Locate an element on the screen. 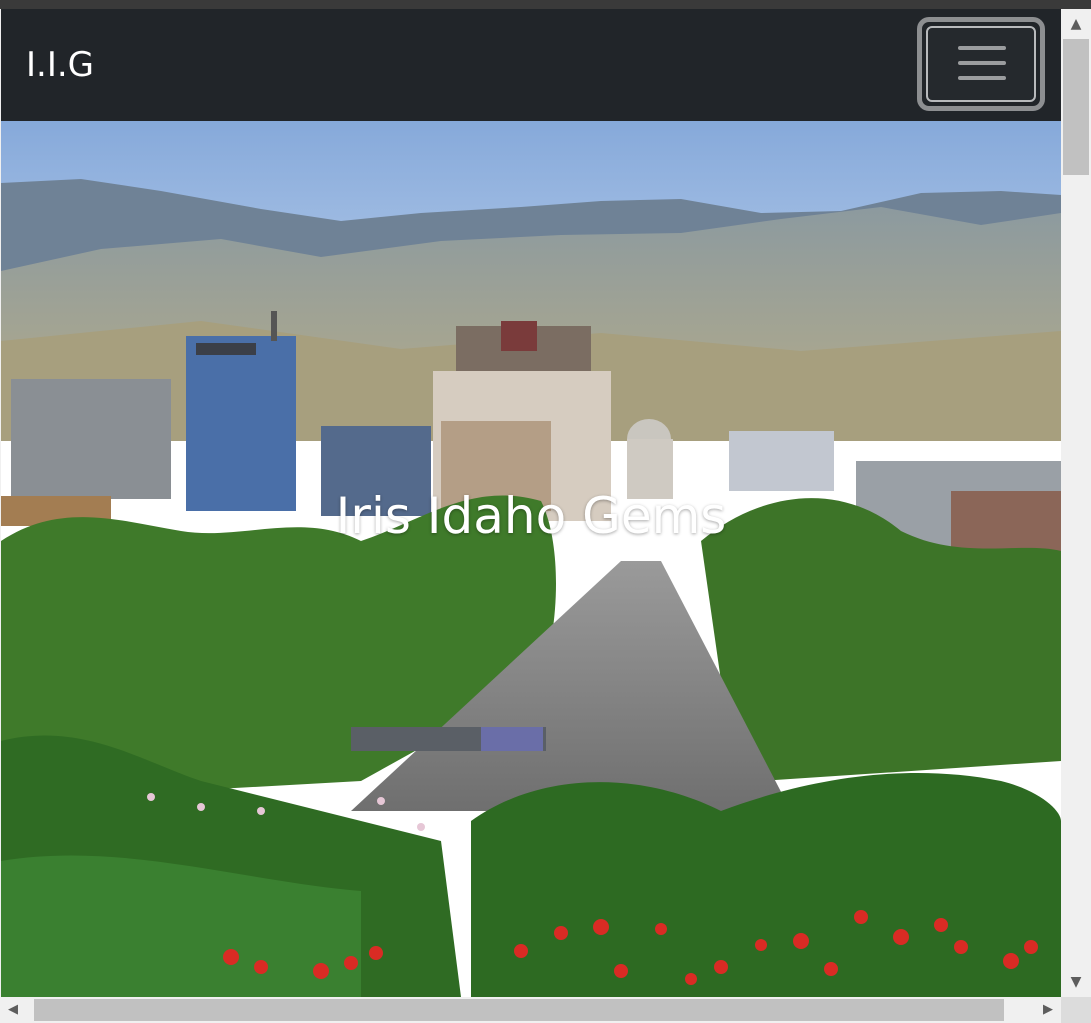  scrollbar-corner is located at coordinates (1076, 1010).